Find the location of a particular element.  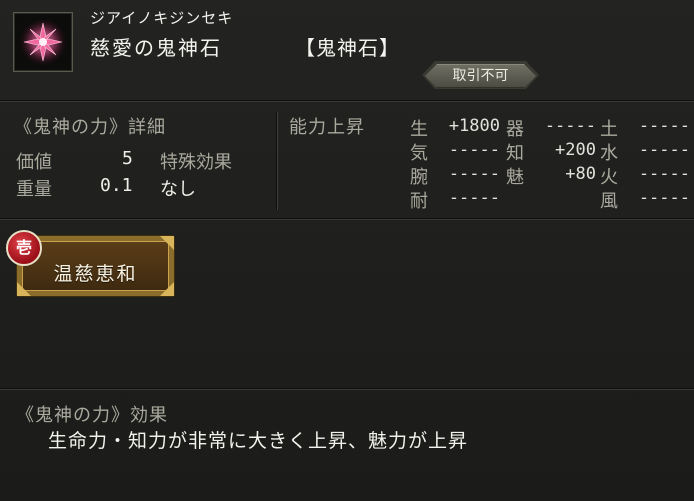

pink-crystal-flower-icon is located at coordinates (43, 42).